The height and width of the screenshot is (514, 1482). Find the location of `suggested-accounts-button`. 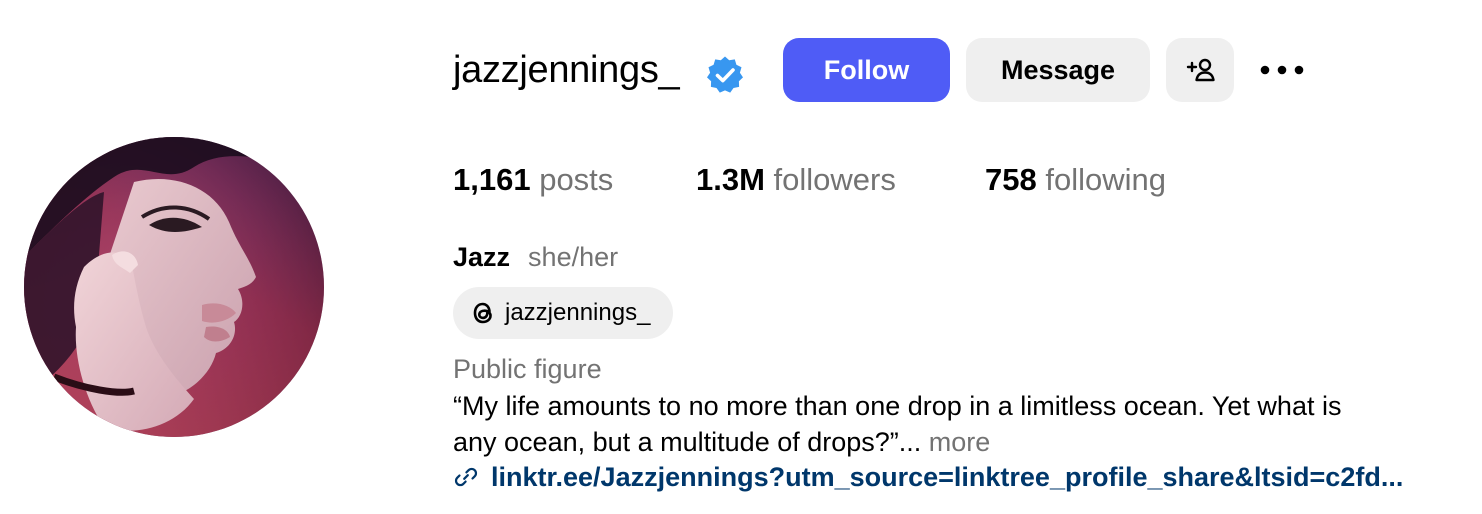

suggested-accounts-button is located at coordinates (1200, 70).